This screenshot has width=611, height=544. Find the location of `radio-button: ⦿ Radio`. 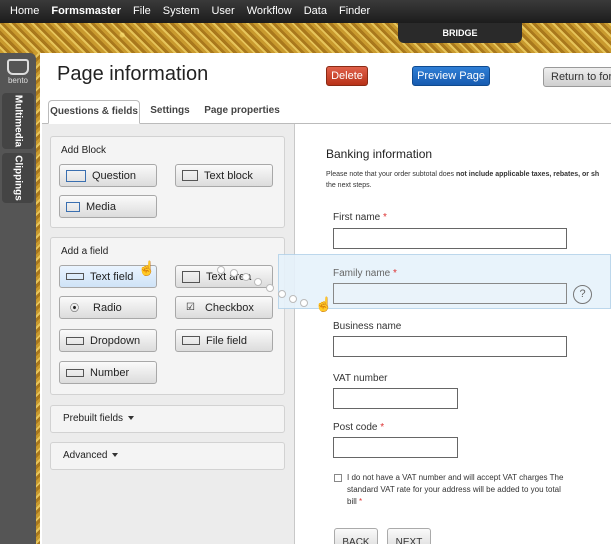

radio-button: ⦿ Radio is located at coordinates (108, 307).